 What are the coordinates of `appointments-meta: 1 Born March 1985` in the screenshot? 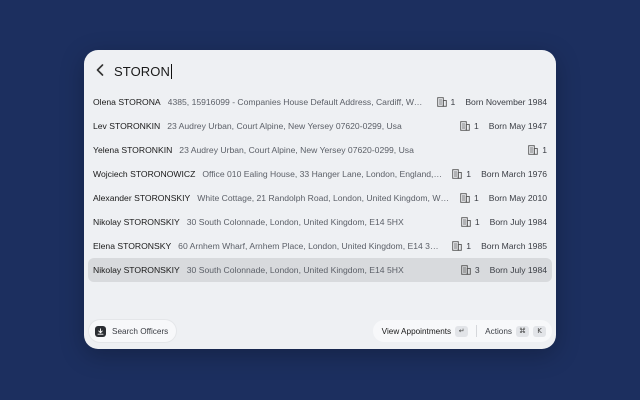 It's located at (499, 246).